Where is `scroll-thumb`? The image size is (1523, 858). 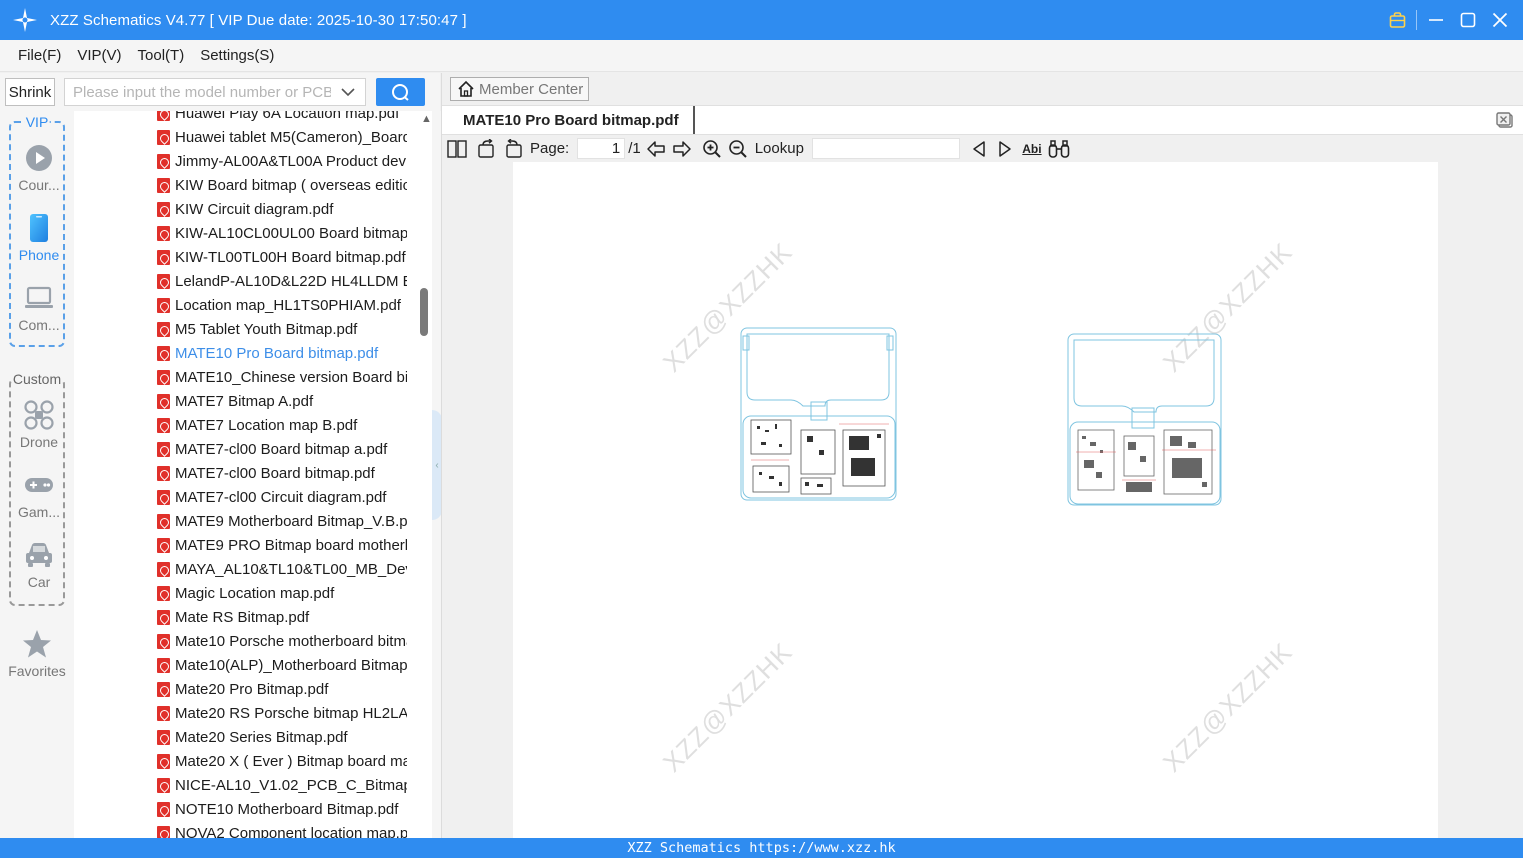 scroll-thumb is located at coordinates (424, 312).